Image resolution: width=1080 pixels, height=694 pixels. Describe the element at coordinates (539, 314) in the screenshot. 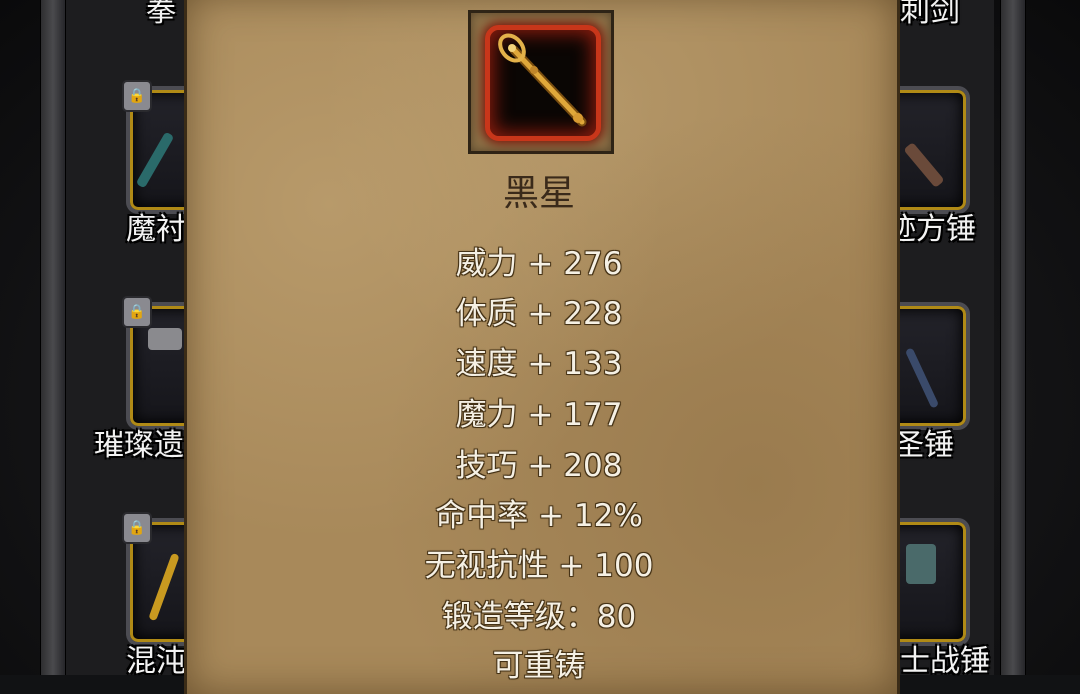

I see `stat-line: 体质 + 228` at that location.